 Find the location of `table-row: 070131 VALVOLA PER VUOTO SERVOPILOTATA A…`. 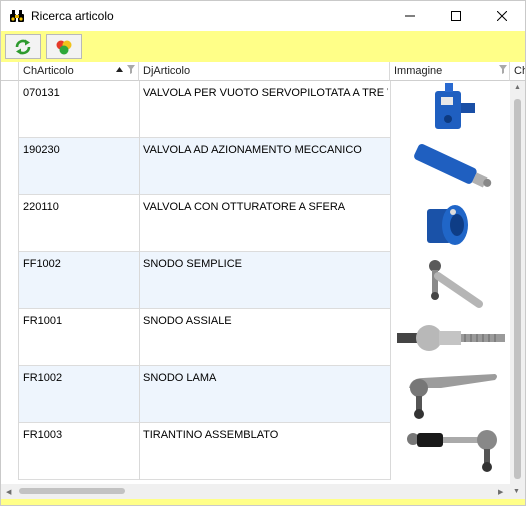

table-row: 070131 VALVOLA PER VUOTO SERVOPILOTATA A… is located at coordinates (255, 109).